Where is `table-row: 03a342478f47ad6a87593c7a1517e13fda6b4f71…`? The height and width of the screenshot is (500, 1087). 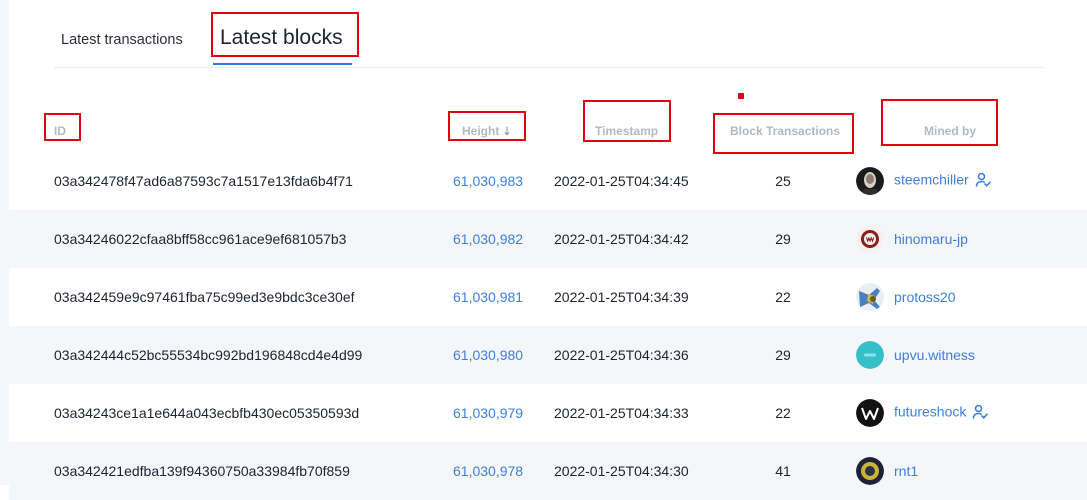 table-row: 03a342478f47ad6a87593c7a1517e13fda6b4f71… is located at coordinates (548, 181).